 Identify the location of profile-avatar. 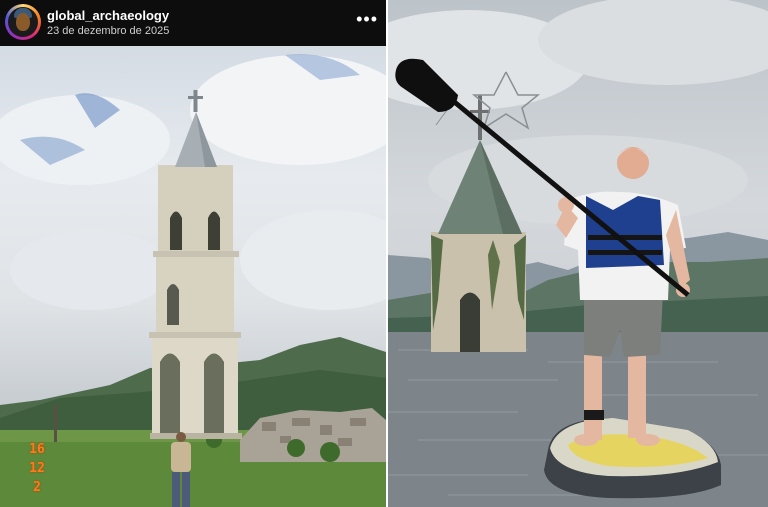
(23, 22).